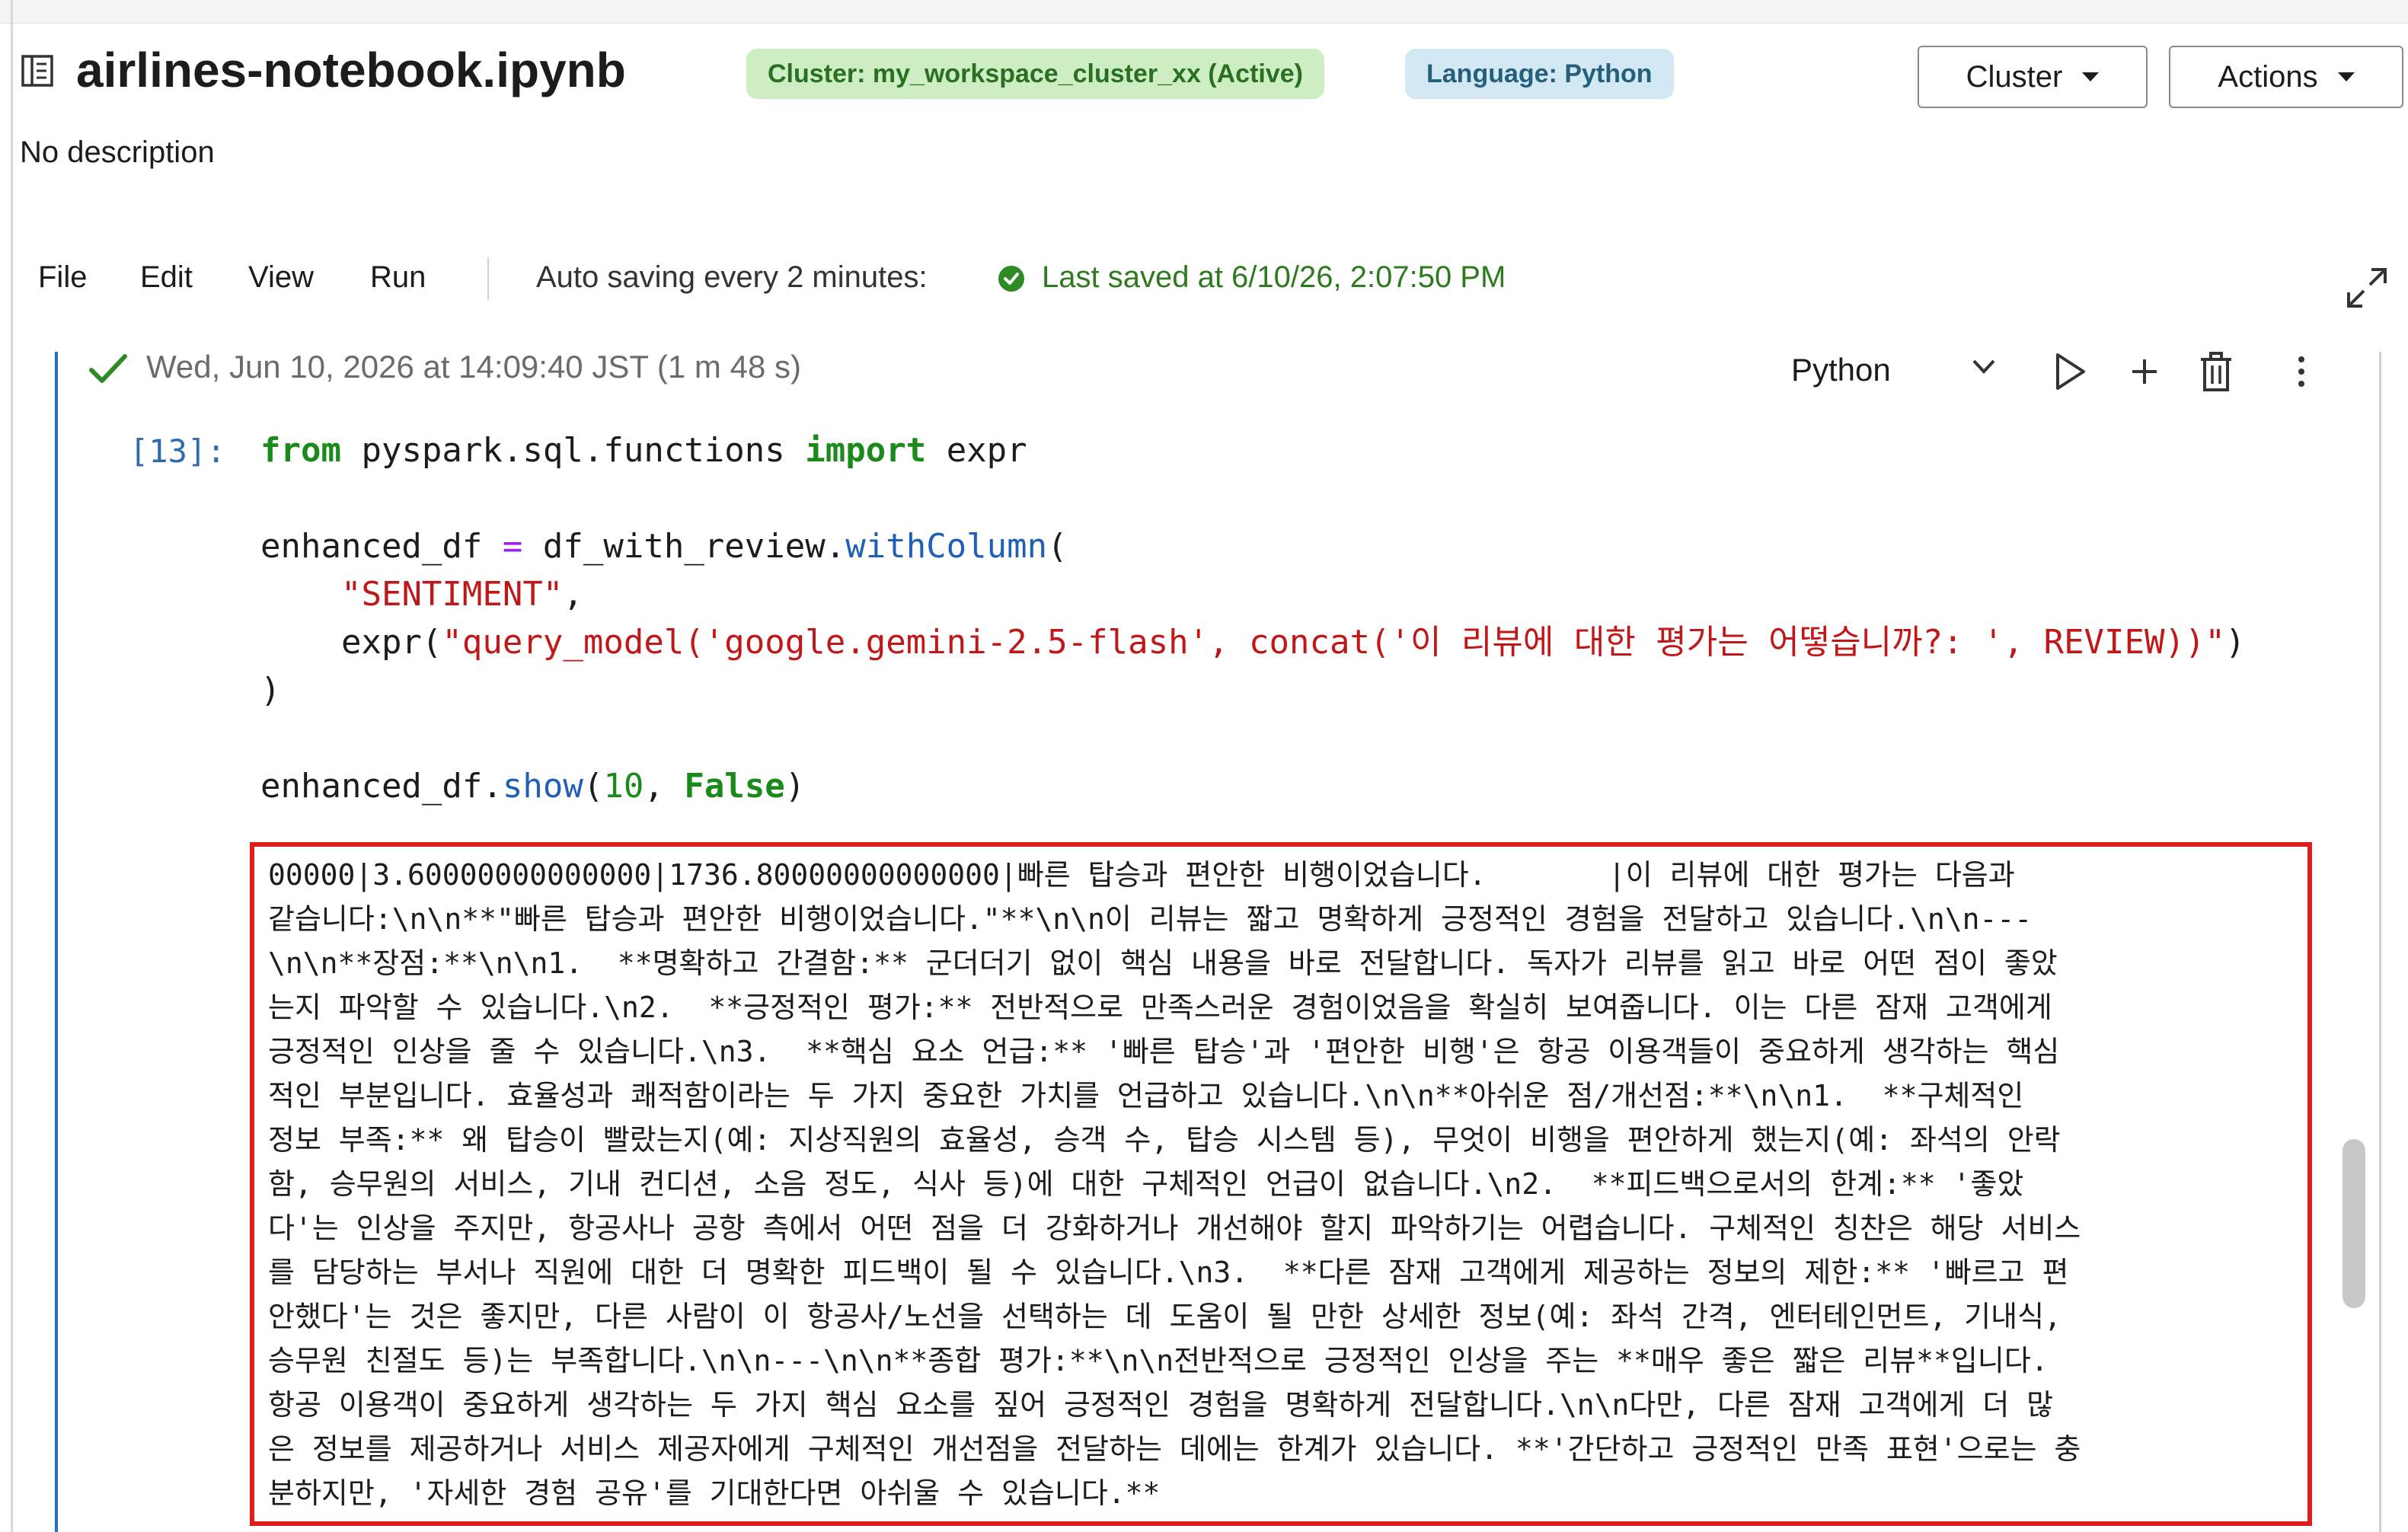 Image resolution: width=2408 pixels, height=1532 pixels. What do you see at coordinates (1253, 786) in the screenshot?
I see `code-line: enhanced_df.show(10, False)` at bounding box center [1253, 786].